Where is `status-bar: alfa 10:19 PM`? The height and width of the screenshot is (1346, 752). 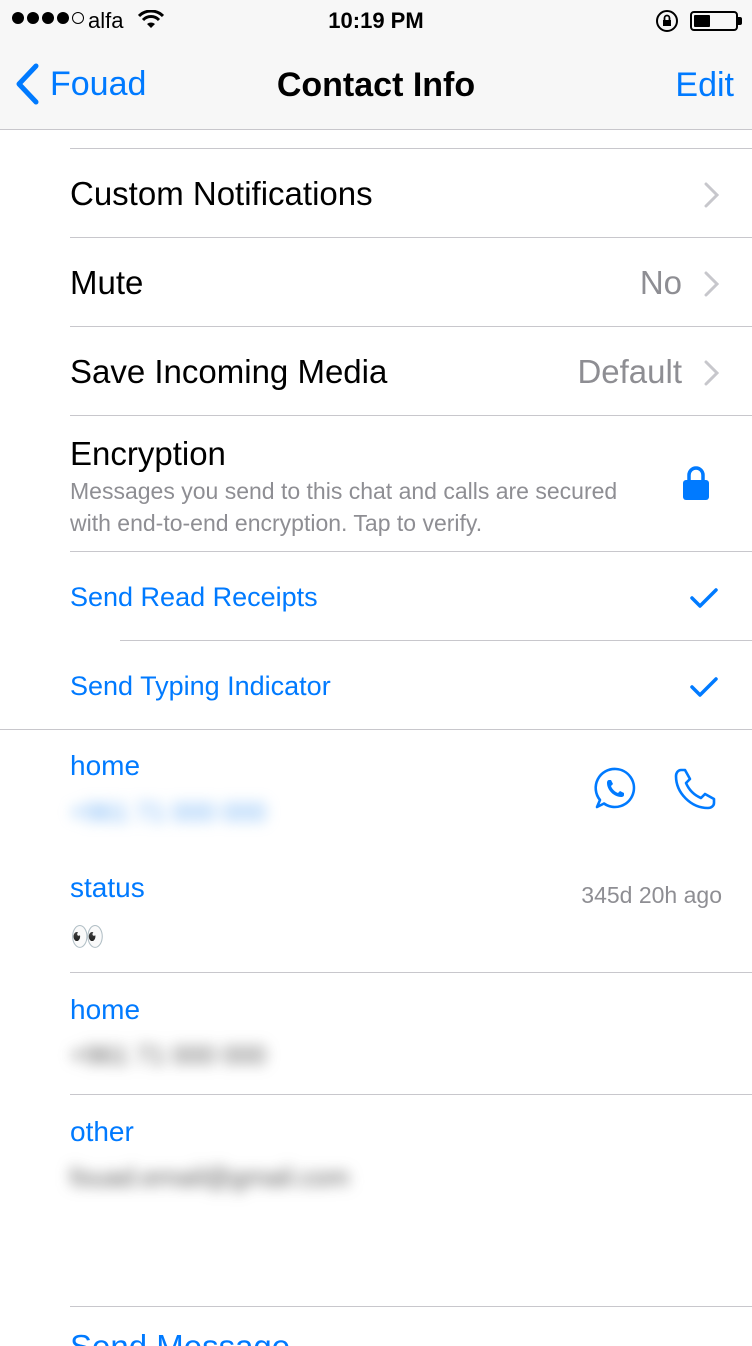 status-bar: alfa 10:19 PM is located at coordinates (376, 20).